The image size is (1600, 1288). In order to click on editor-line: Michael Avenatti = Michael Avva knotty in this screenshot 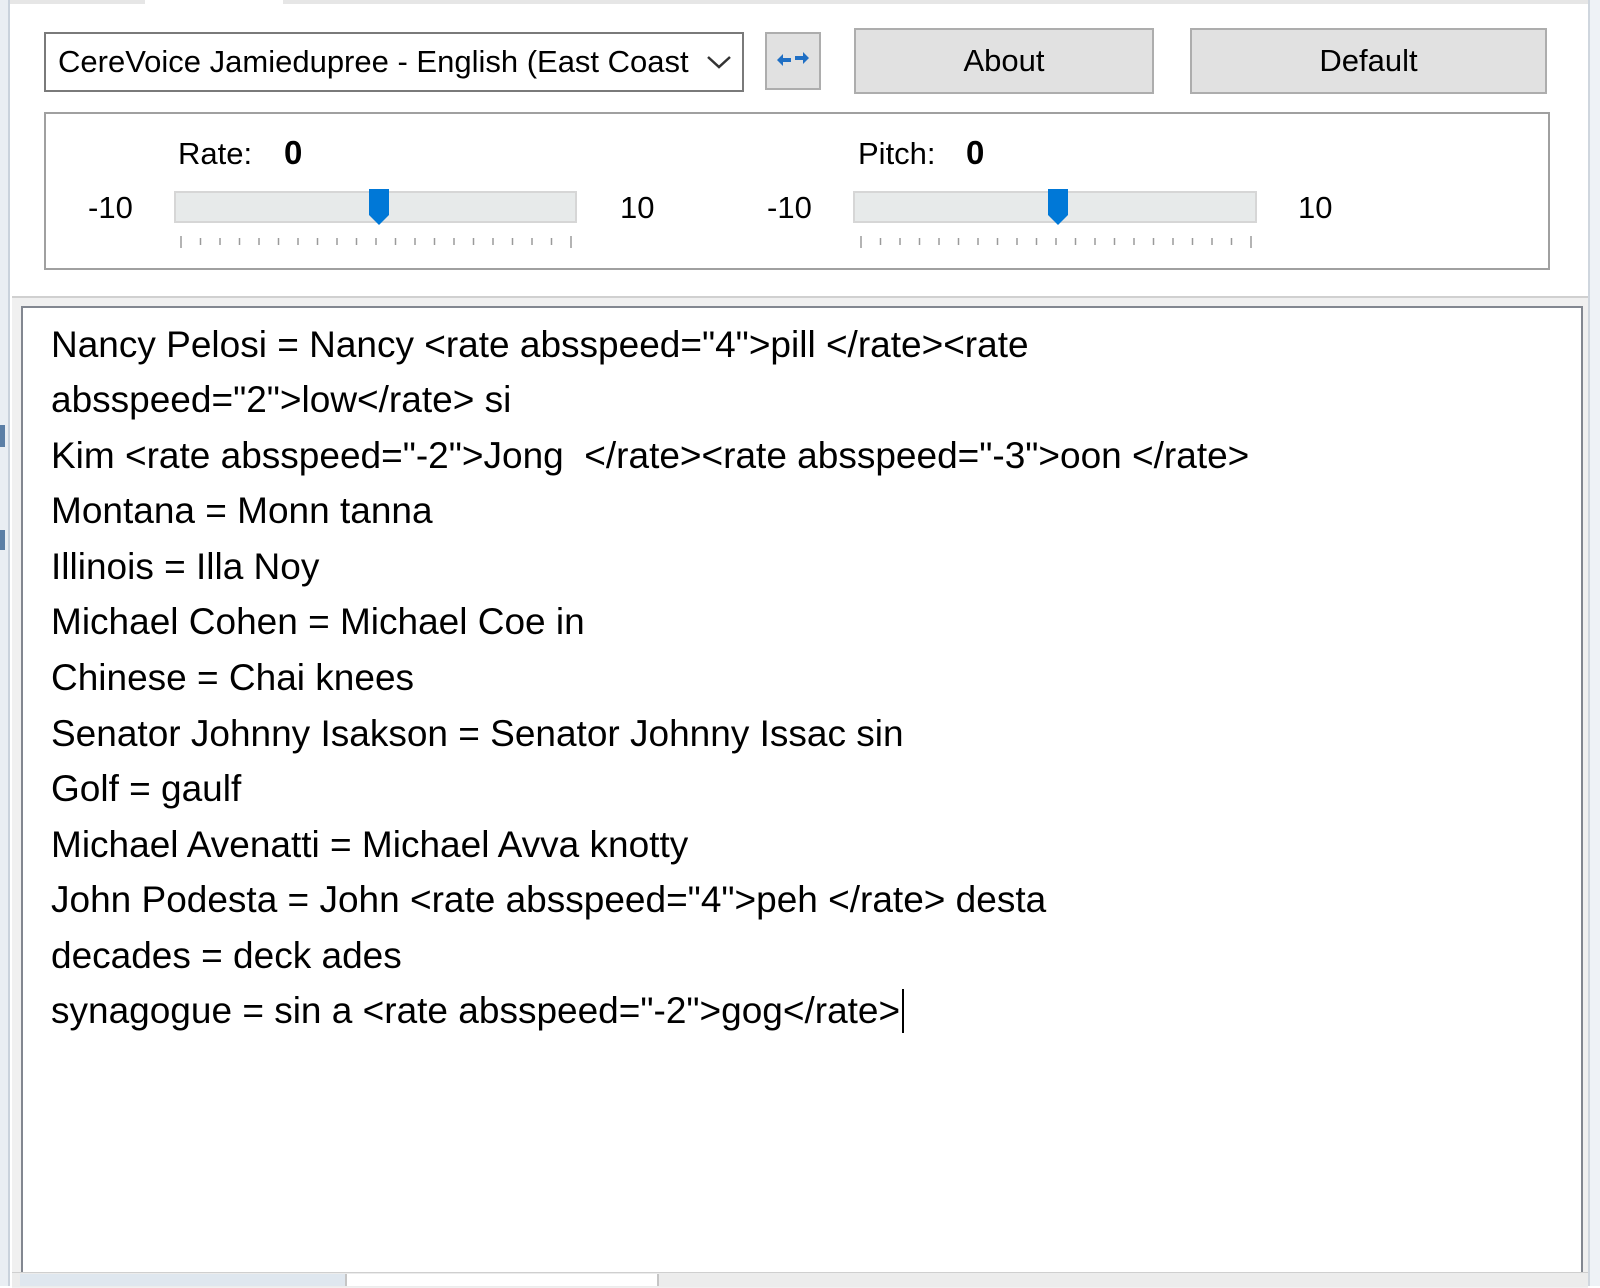, I will do `click(370, 844)`.